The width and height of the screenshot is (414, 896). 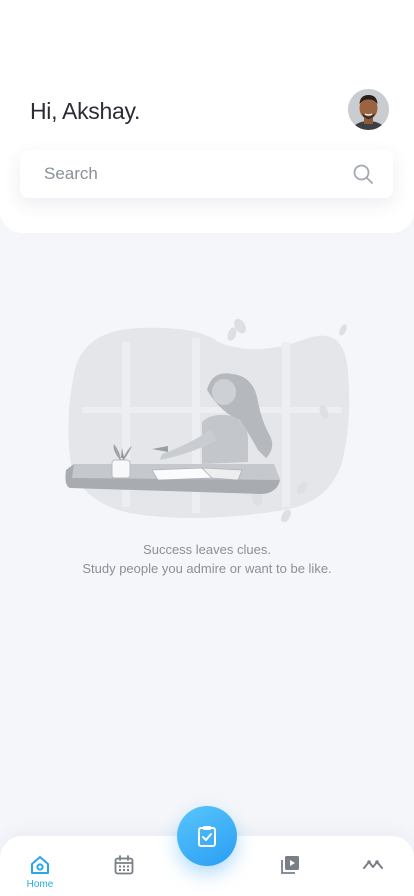 I want to click on calendar-icon, so click(x=124, y=865).